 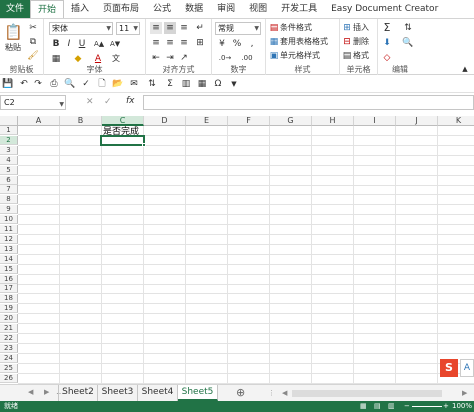 What do you see at coordinates (170, 58) in the screenshot?
I see `increase-indent-icon: ⇥` at bounding box center [170, 58].